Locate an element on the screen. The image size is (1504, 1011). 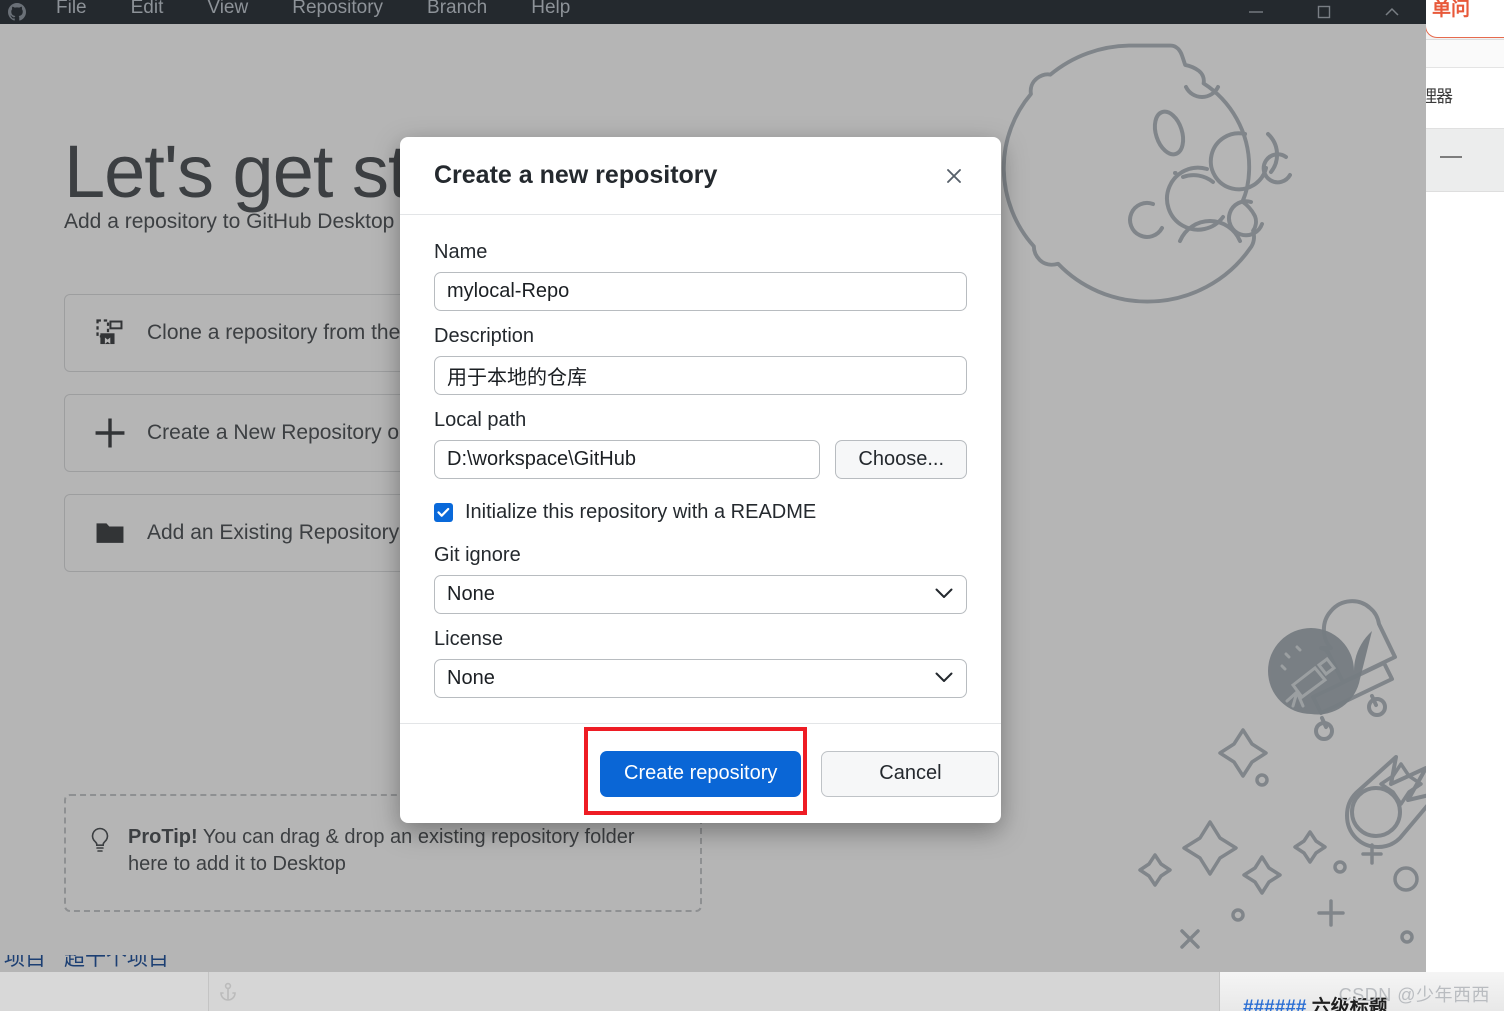
cut-off-text-row: 项目 超十个项目 is located at coordinates (713, 964).